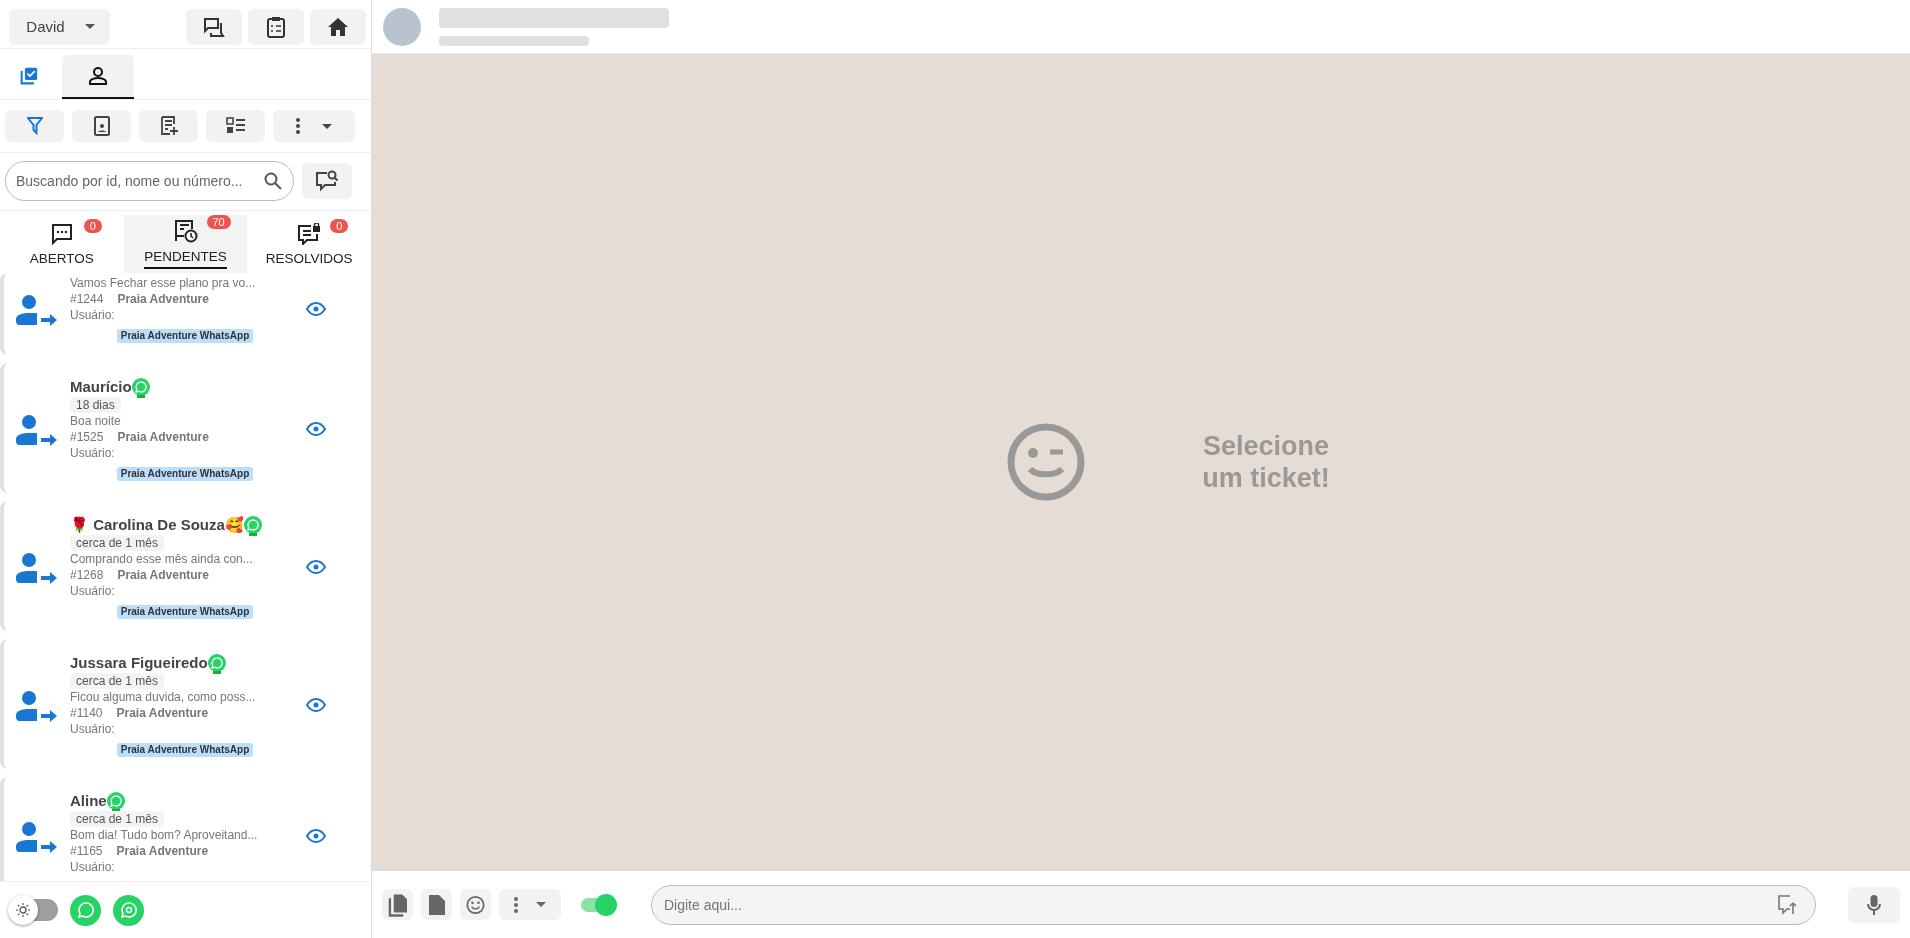 The width and height of the screenshot is (1910, 938). I want to click on user-menu: David, so click(59, 26).